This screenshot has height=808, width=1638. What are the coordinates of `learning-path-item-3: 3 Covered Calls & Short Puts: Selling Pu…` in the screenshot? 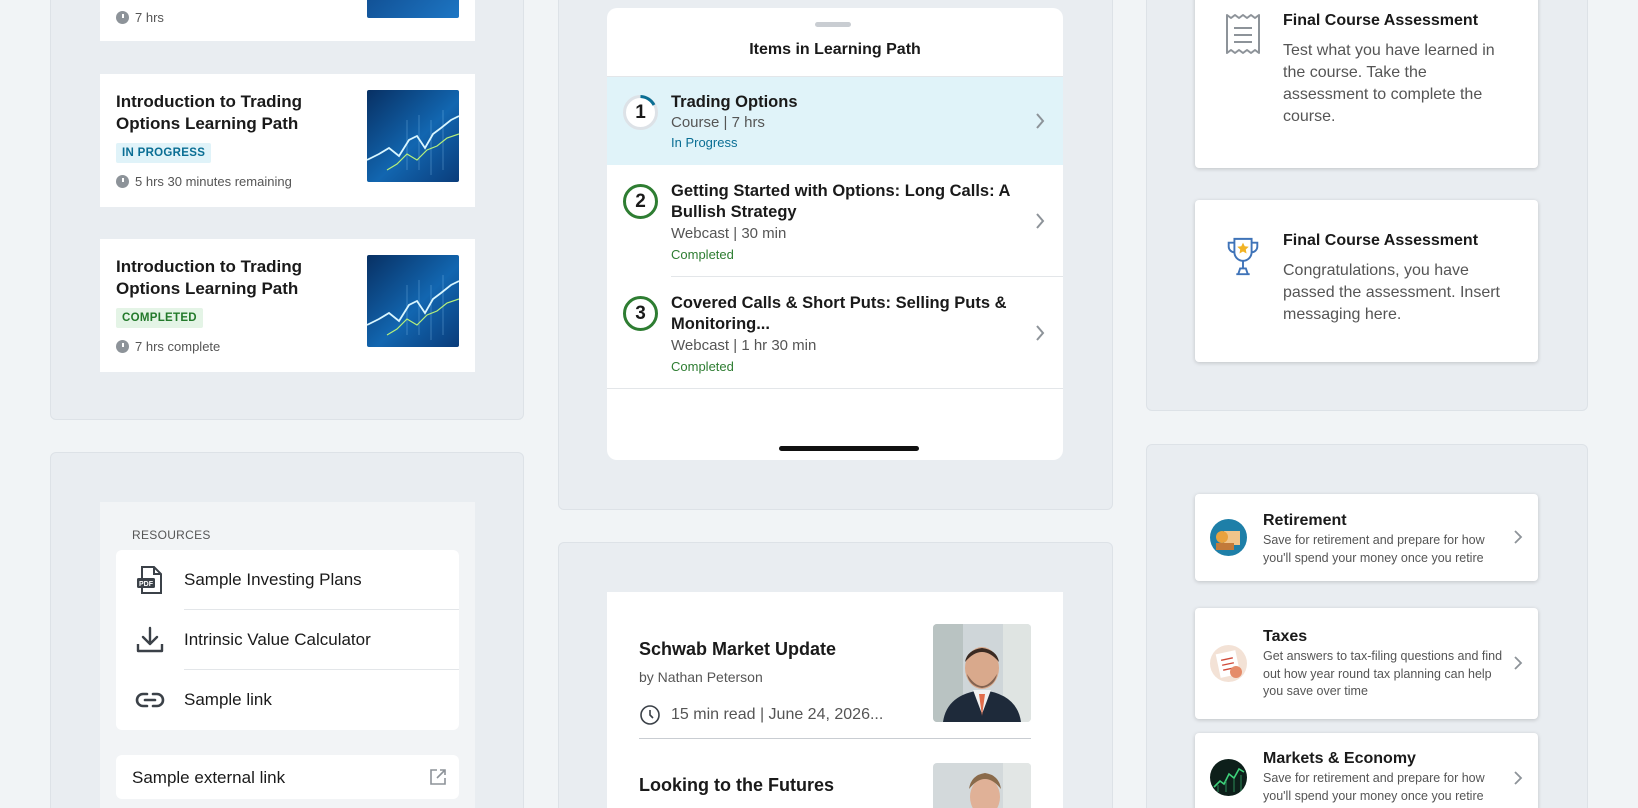 It's located at (835, 333).